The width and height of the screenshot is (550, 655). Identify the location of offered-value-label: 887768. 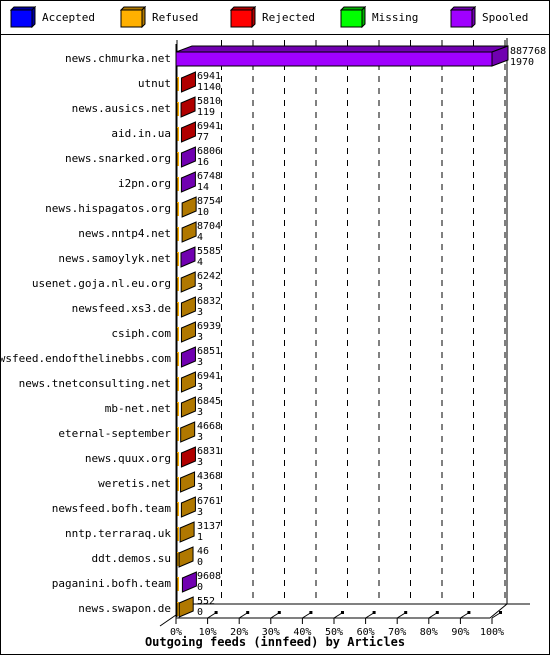
(528, 51).